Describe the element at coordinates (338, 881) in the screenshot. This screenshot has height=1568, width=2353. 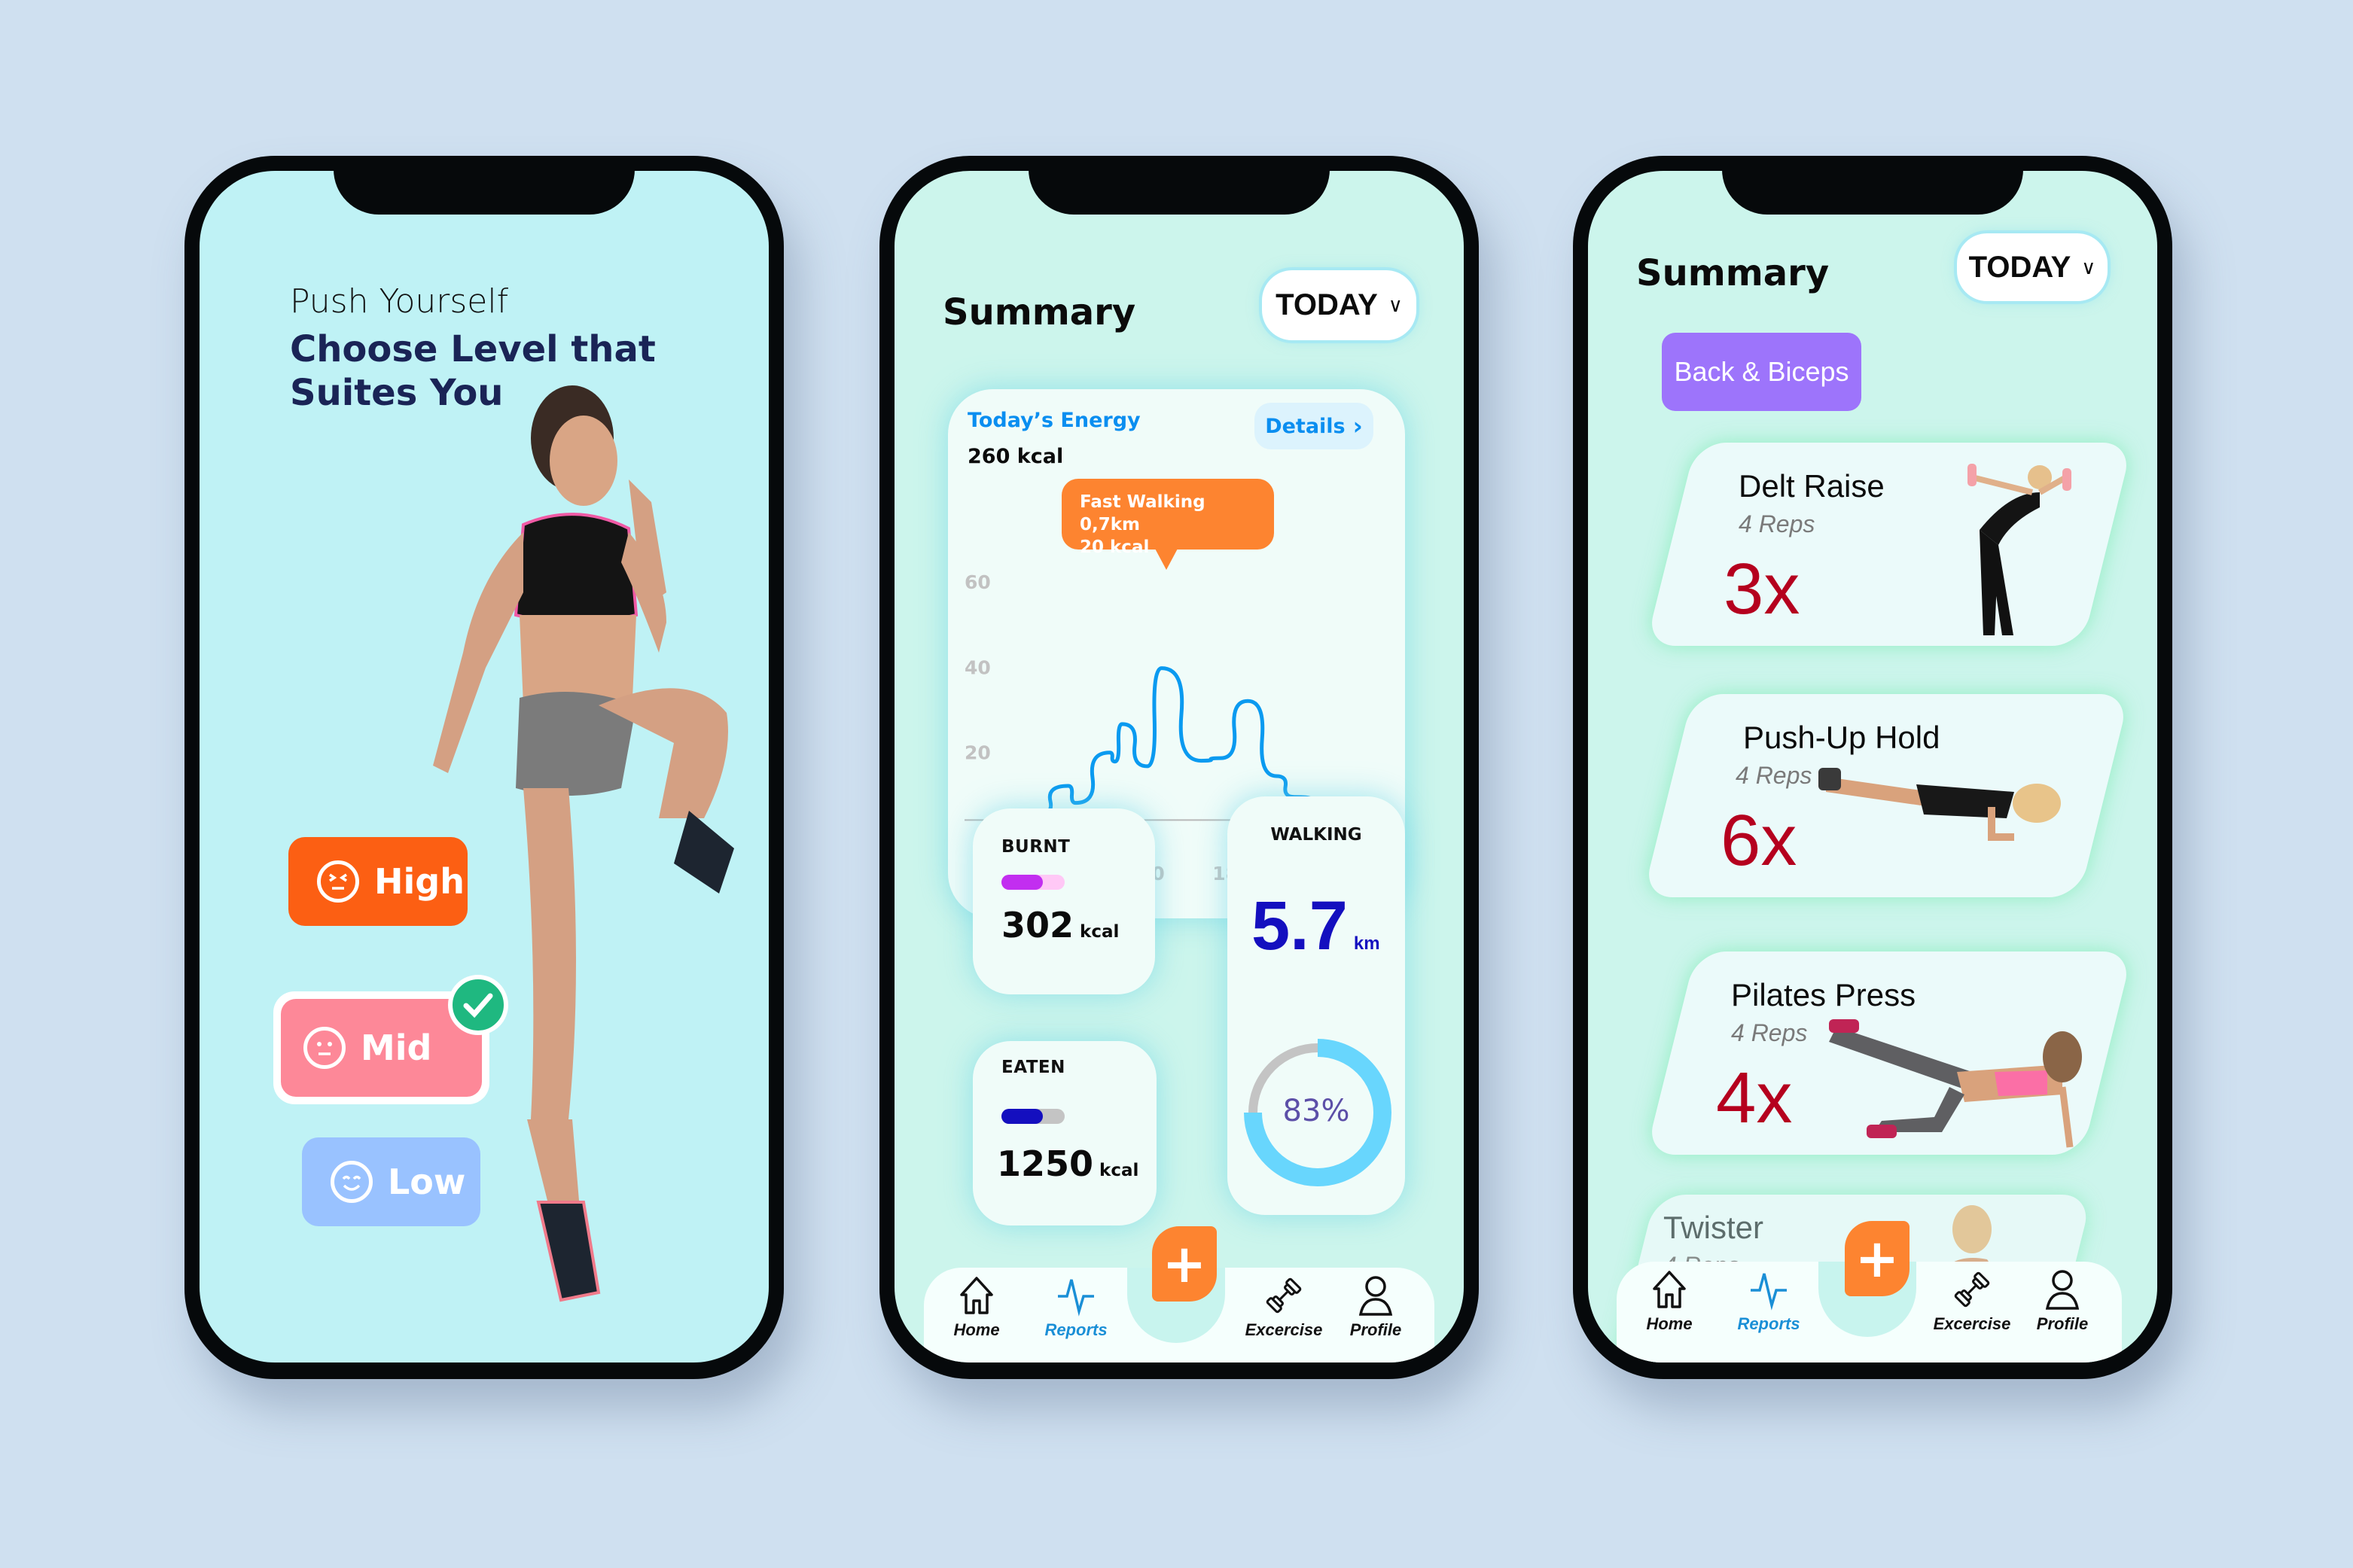
I see `stressed-face-icon` at that location.